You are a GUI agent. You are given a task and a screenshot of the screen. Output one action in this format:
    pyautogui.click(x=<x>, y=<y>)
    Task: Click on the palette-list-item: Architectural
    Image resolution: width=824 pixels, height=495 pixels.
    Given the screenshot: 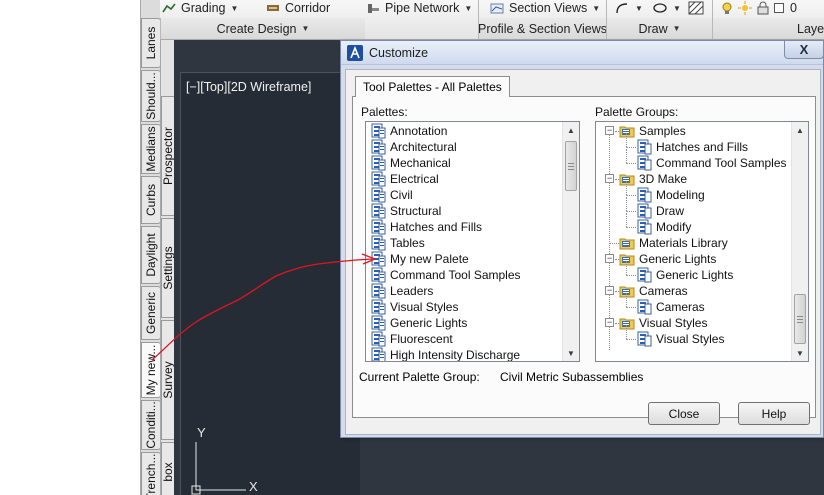 What is the action you would take?
    pyautogui.click(x=413, y=147)
    